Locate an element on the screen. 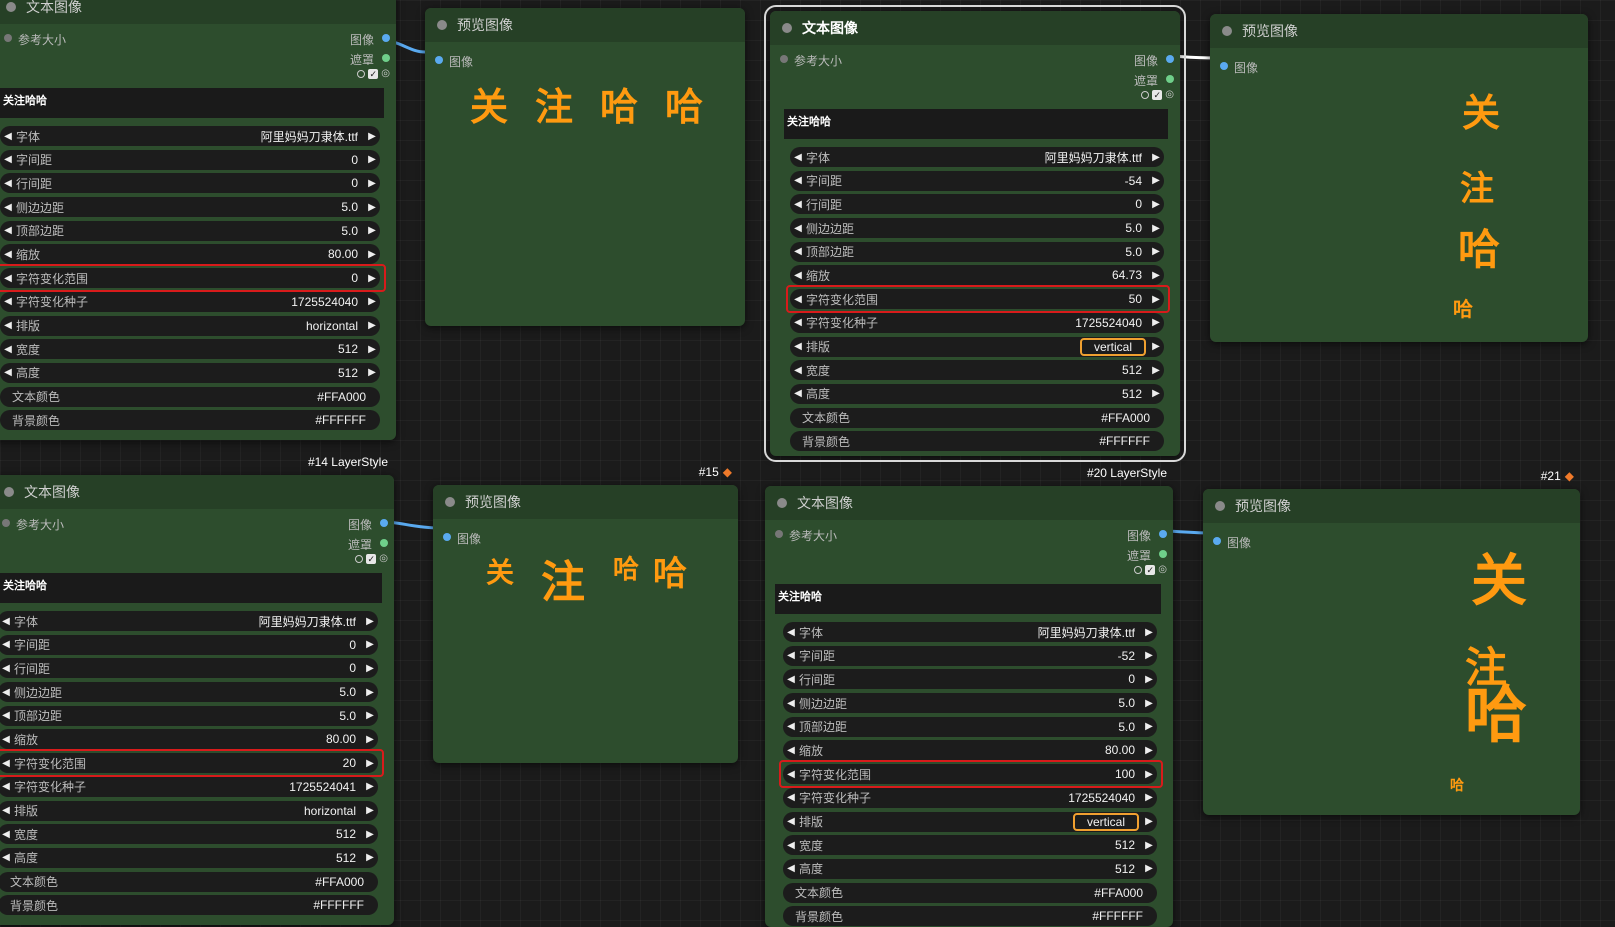 The image size is (1615, 927). node-header: 文本图像 is located at coordinates (975, 28).